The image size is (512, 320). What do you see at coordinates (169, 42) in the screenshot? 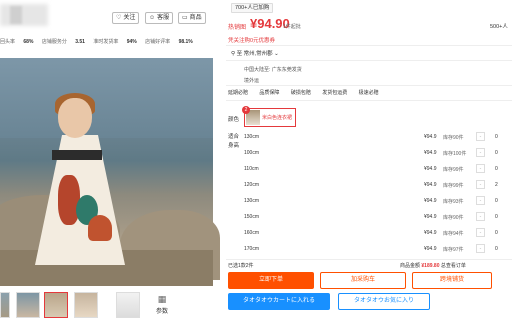
I see `rating-positive: 店铺好评率 98.1%` at bounding box center [169, 42].